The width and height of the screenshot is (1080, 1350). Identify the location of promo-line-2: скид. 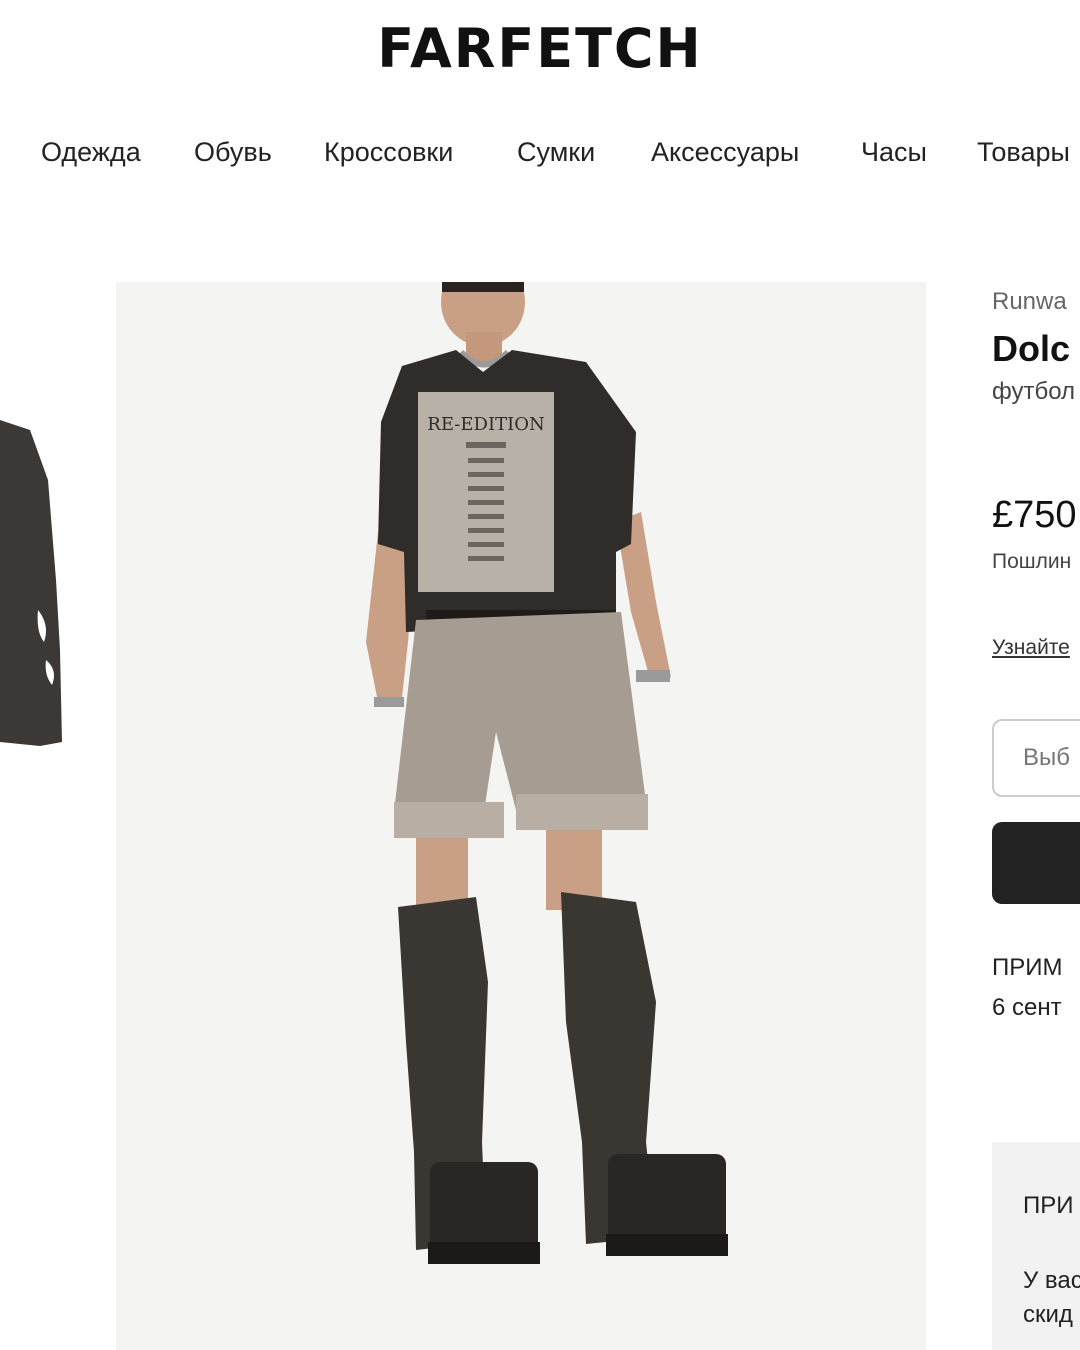
(1048, 1314).